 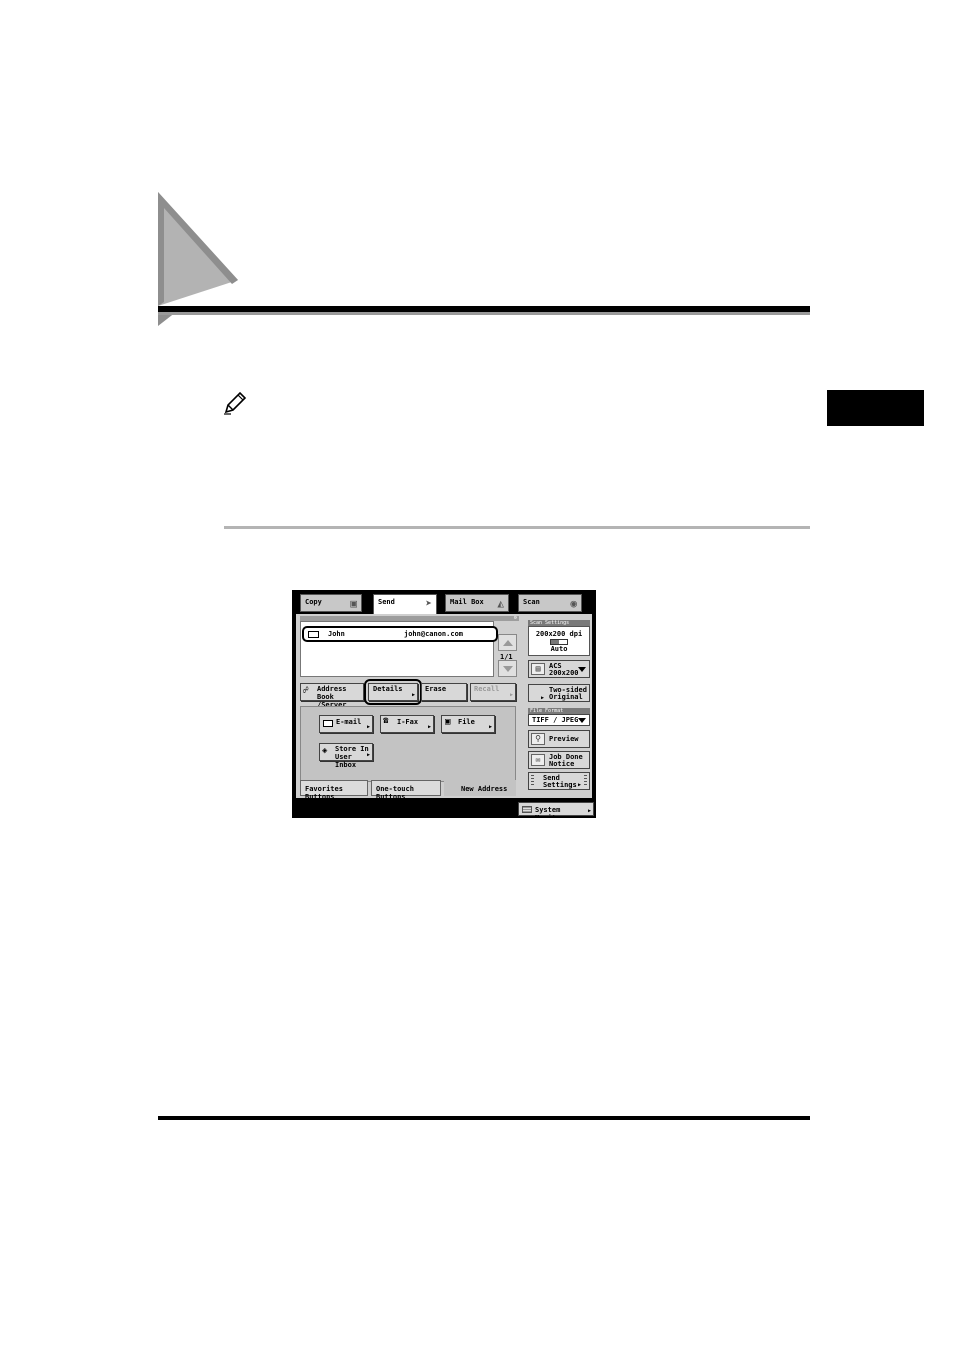 What do you see at coordinates (386, 721) in the screenshot?
I see `ifax-icon: ☎` at bounding box center [386, 721].